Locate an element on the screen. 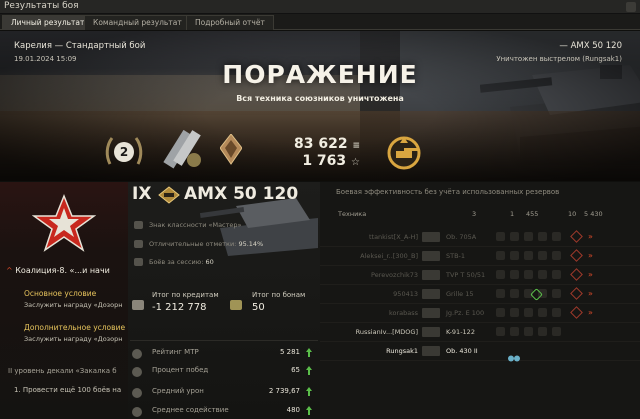 This screenshot has width=640, height=419. player-name: RussianIv...[MDOG] is located at coordinates (386, 332).